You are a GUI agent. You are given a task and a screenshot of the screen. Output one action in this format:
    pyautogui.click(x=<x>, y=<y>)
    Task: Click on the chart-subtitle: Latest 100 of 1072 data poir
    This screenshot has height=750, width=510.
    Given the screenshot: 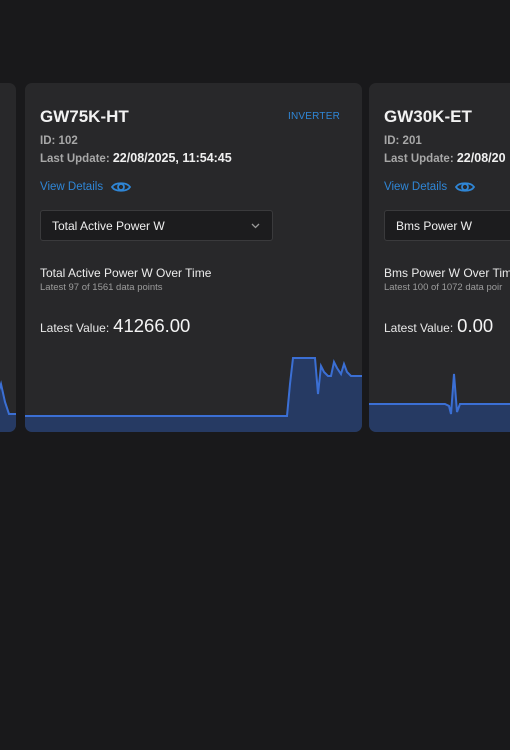 What is the action you would take?
    pyautogui.click(x=443, y=287)
    